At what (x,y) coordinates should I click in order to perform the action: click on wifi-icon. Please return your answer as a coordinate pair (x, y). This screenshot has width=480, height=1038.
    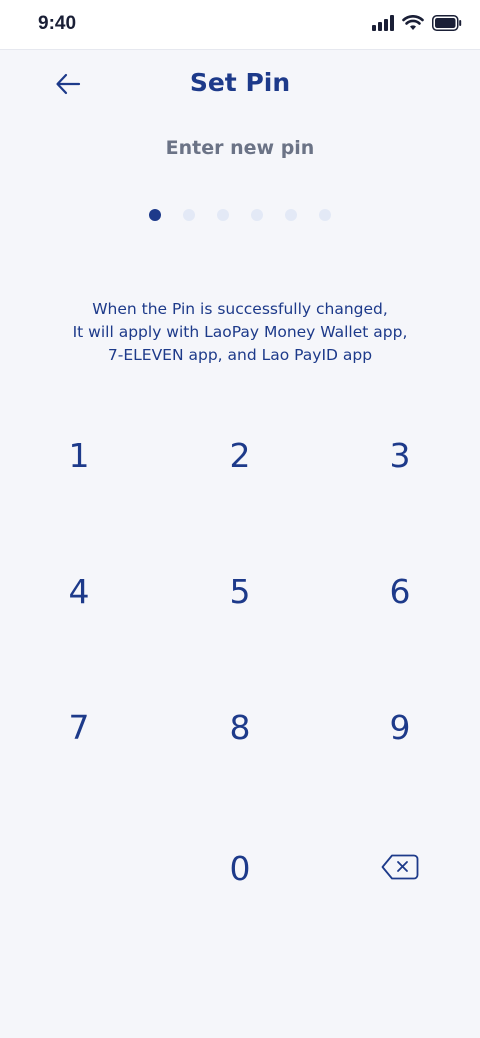
    Looking at the image, I should click on (413, 25).